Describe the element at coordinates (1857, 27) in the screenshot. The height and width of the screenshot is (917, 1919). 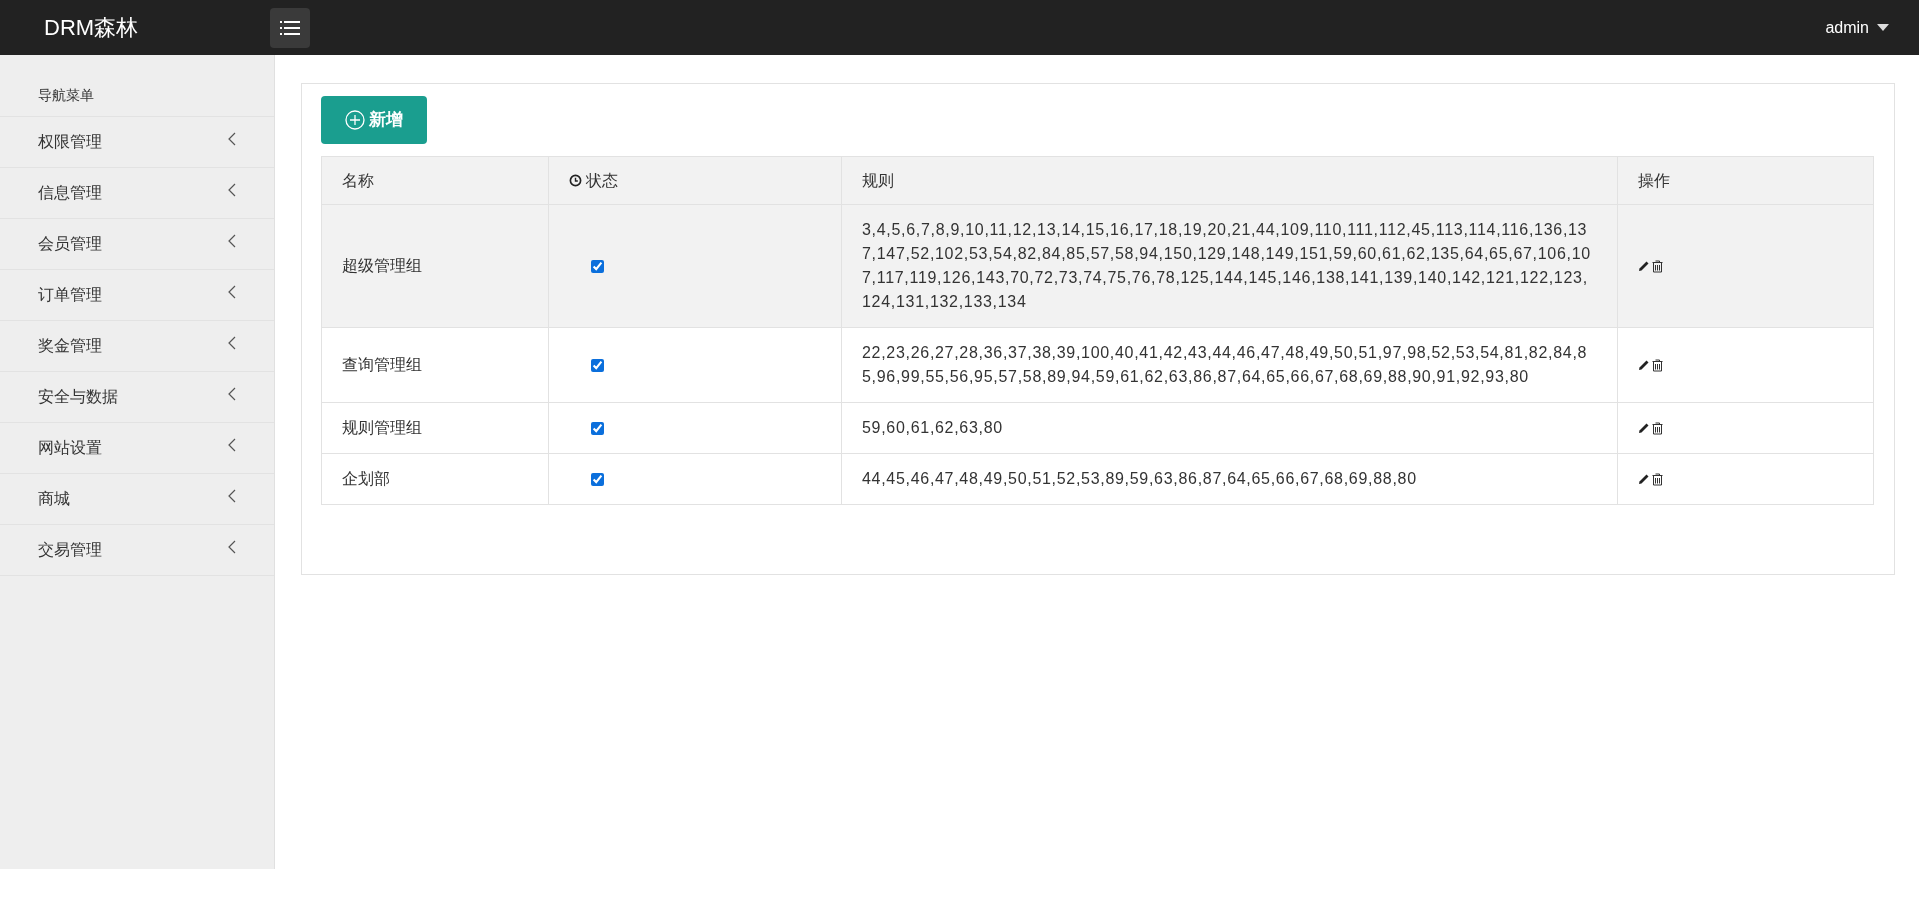
I see `user-menu: admin` at that location.